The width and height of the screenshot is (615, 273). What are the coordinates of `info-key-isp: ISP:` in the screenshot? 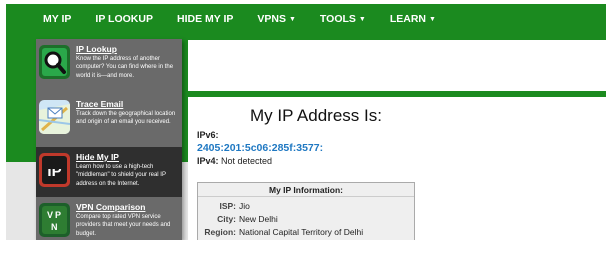 It's located at (227, 206).